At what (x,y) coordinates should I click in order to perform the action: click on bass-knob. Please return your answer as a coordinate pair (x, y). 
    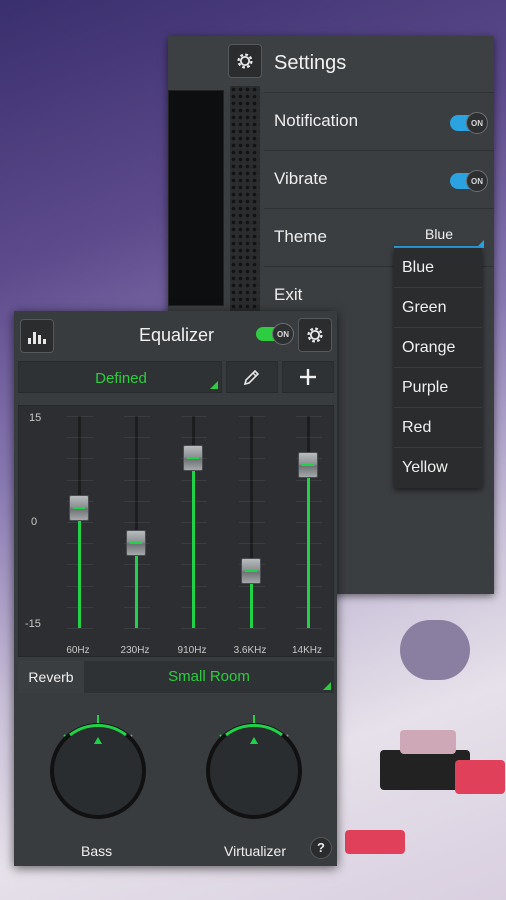
    Looking at the image, I should click on (98, 769).